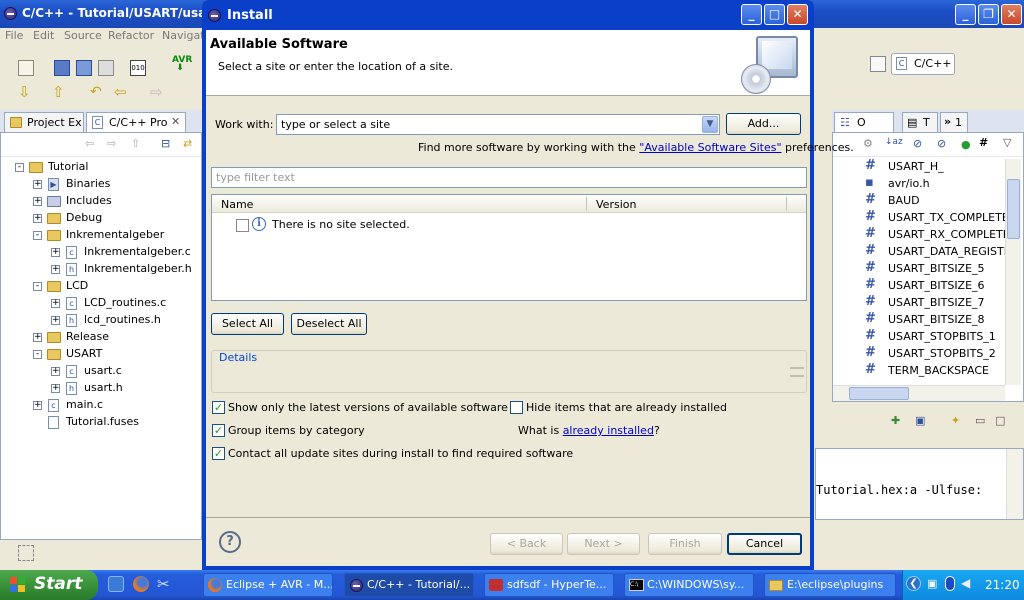 The width and height of the screenshot is (1024, 600). Describe the element at coordinates (868, 143) in the screenshot. I see `hide-fields-icon: ⚙` at that location.